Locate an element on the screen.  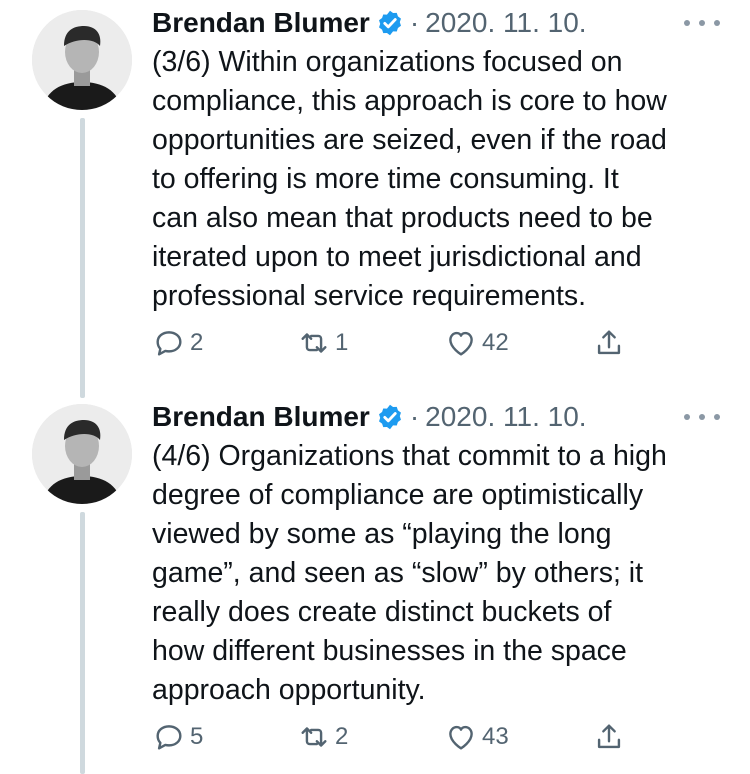
tweet-text-line: game”, and seen as “slow” by others; it is located at coordinates (398, 573).